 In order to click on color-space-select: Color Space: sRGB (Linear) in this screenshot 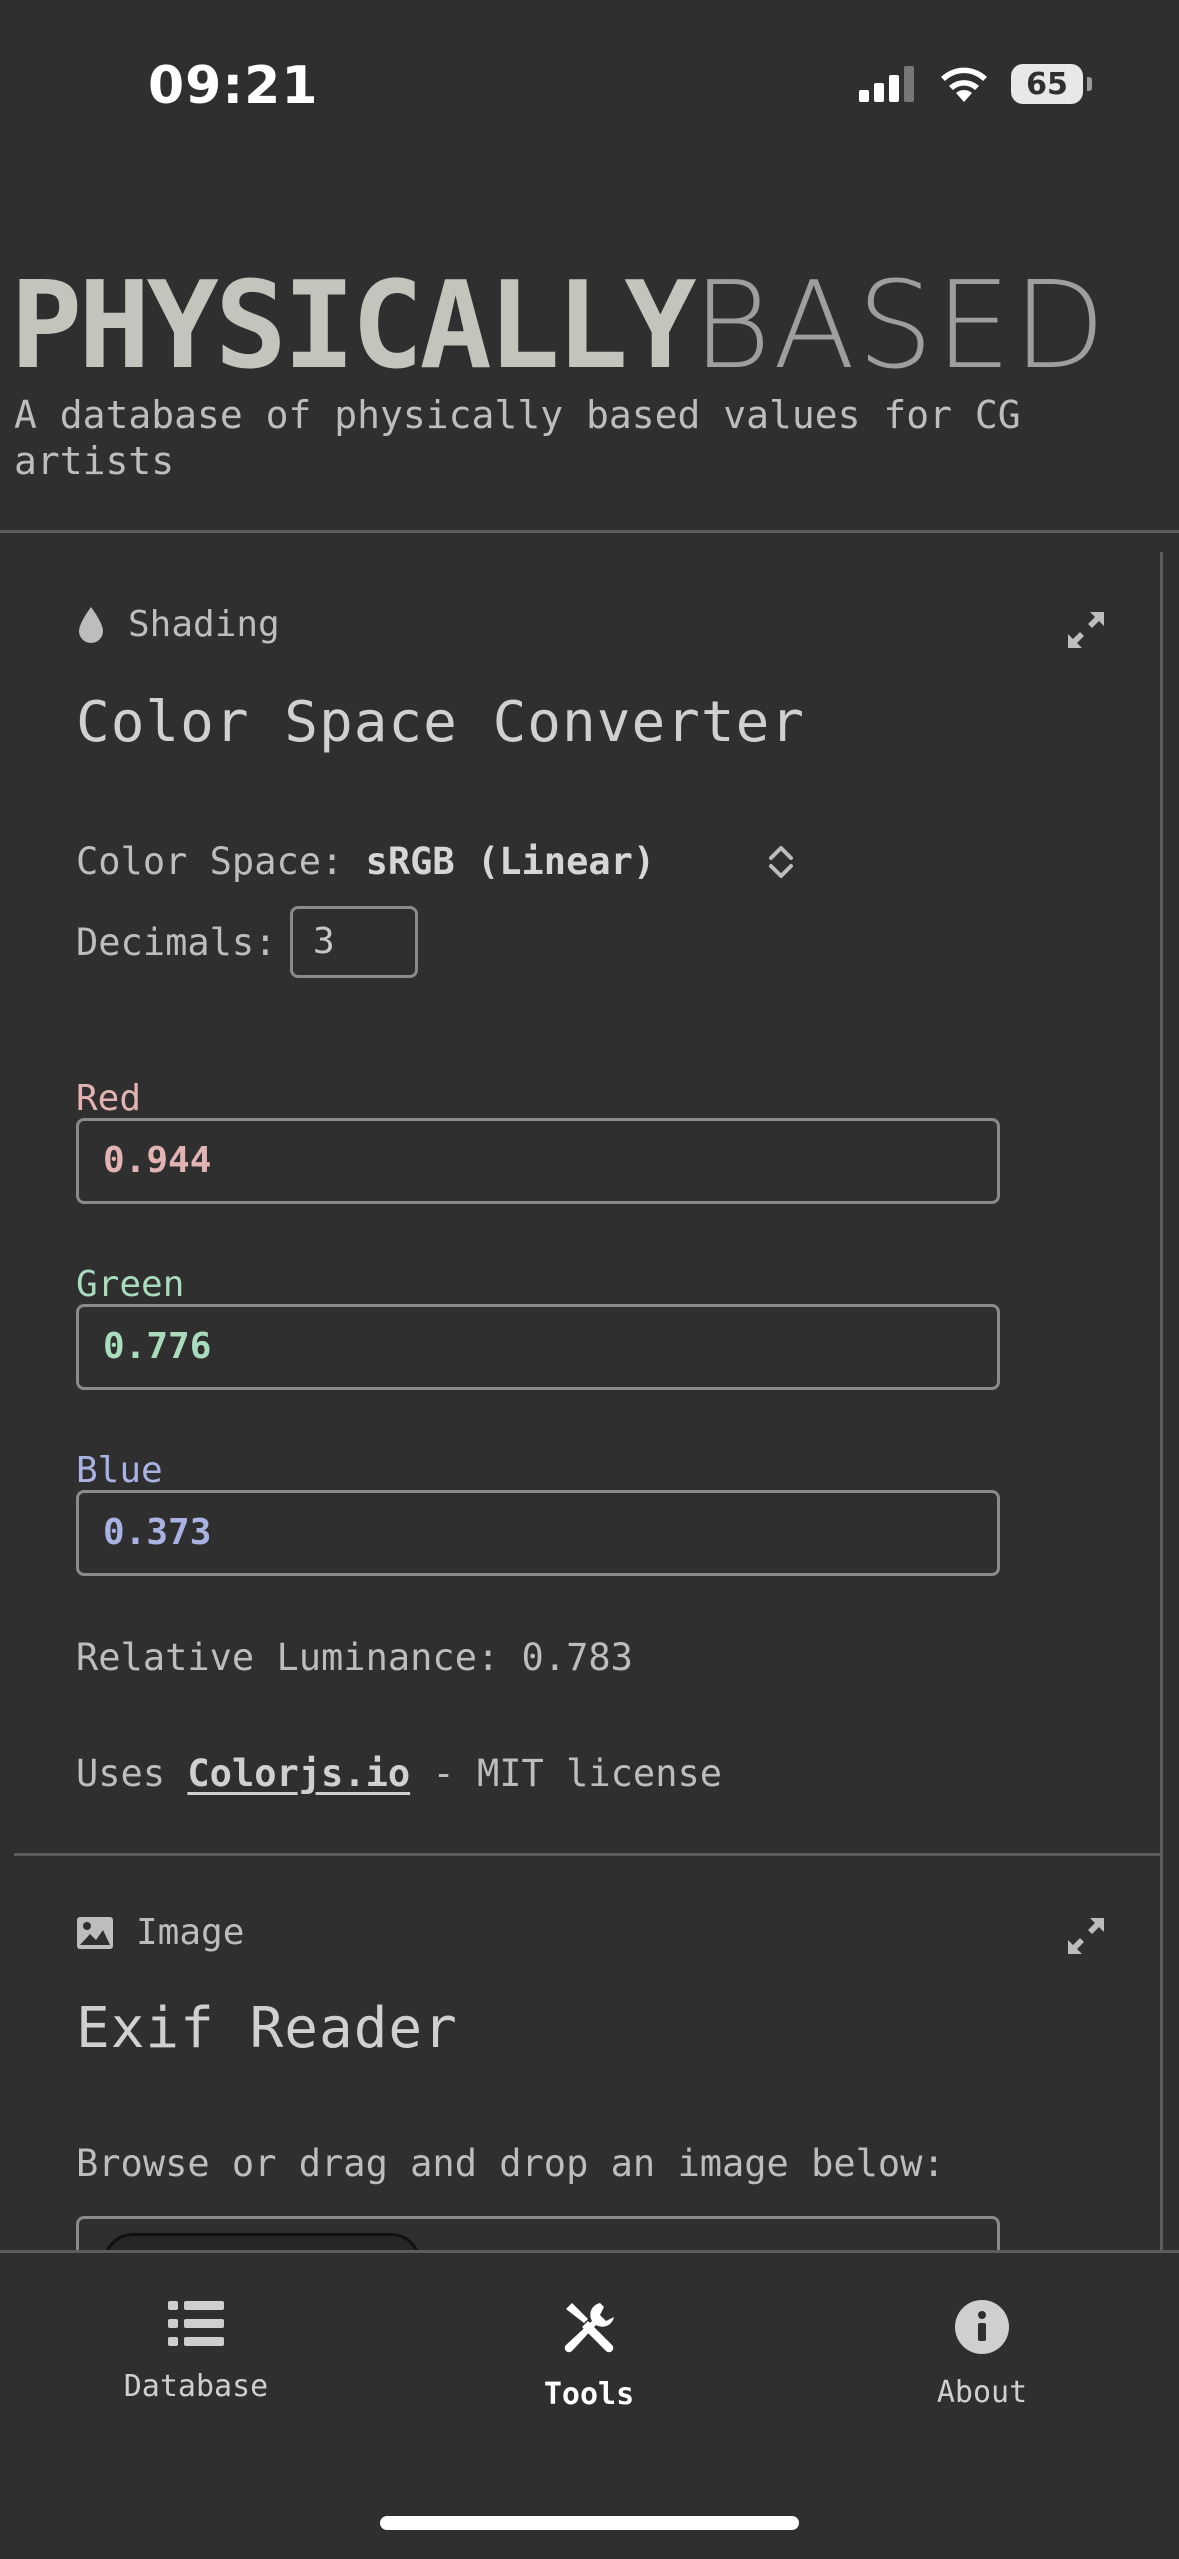, I will do `click(365, 861)`.